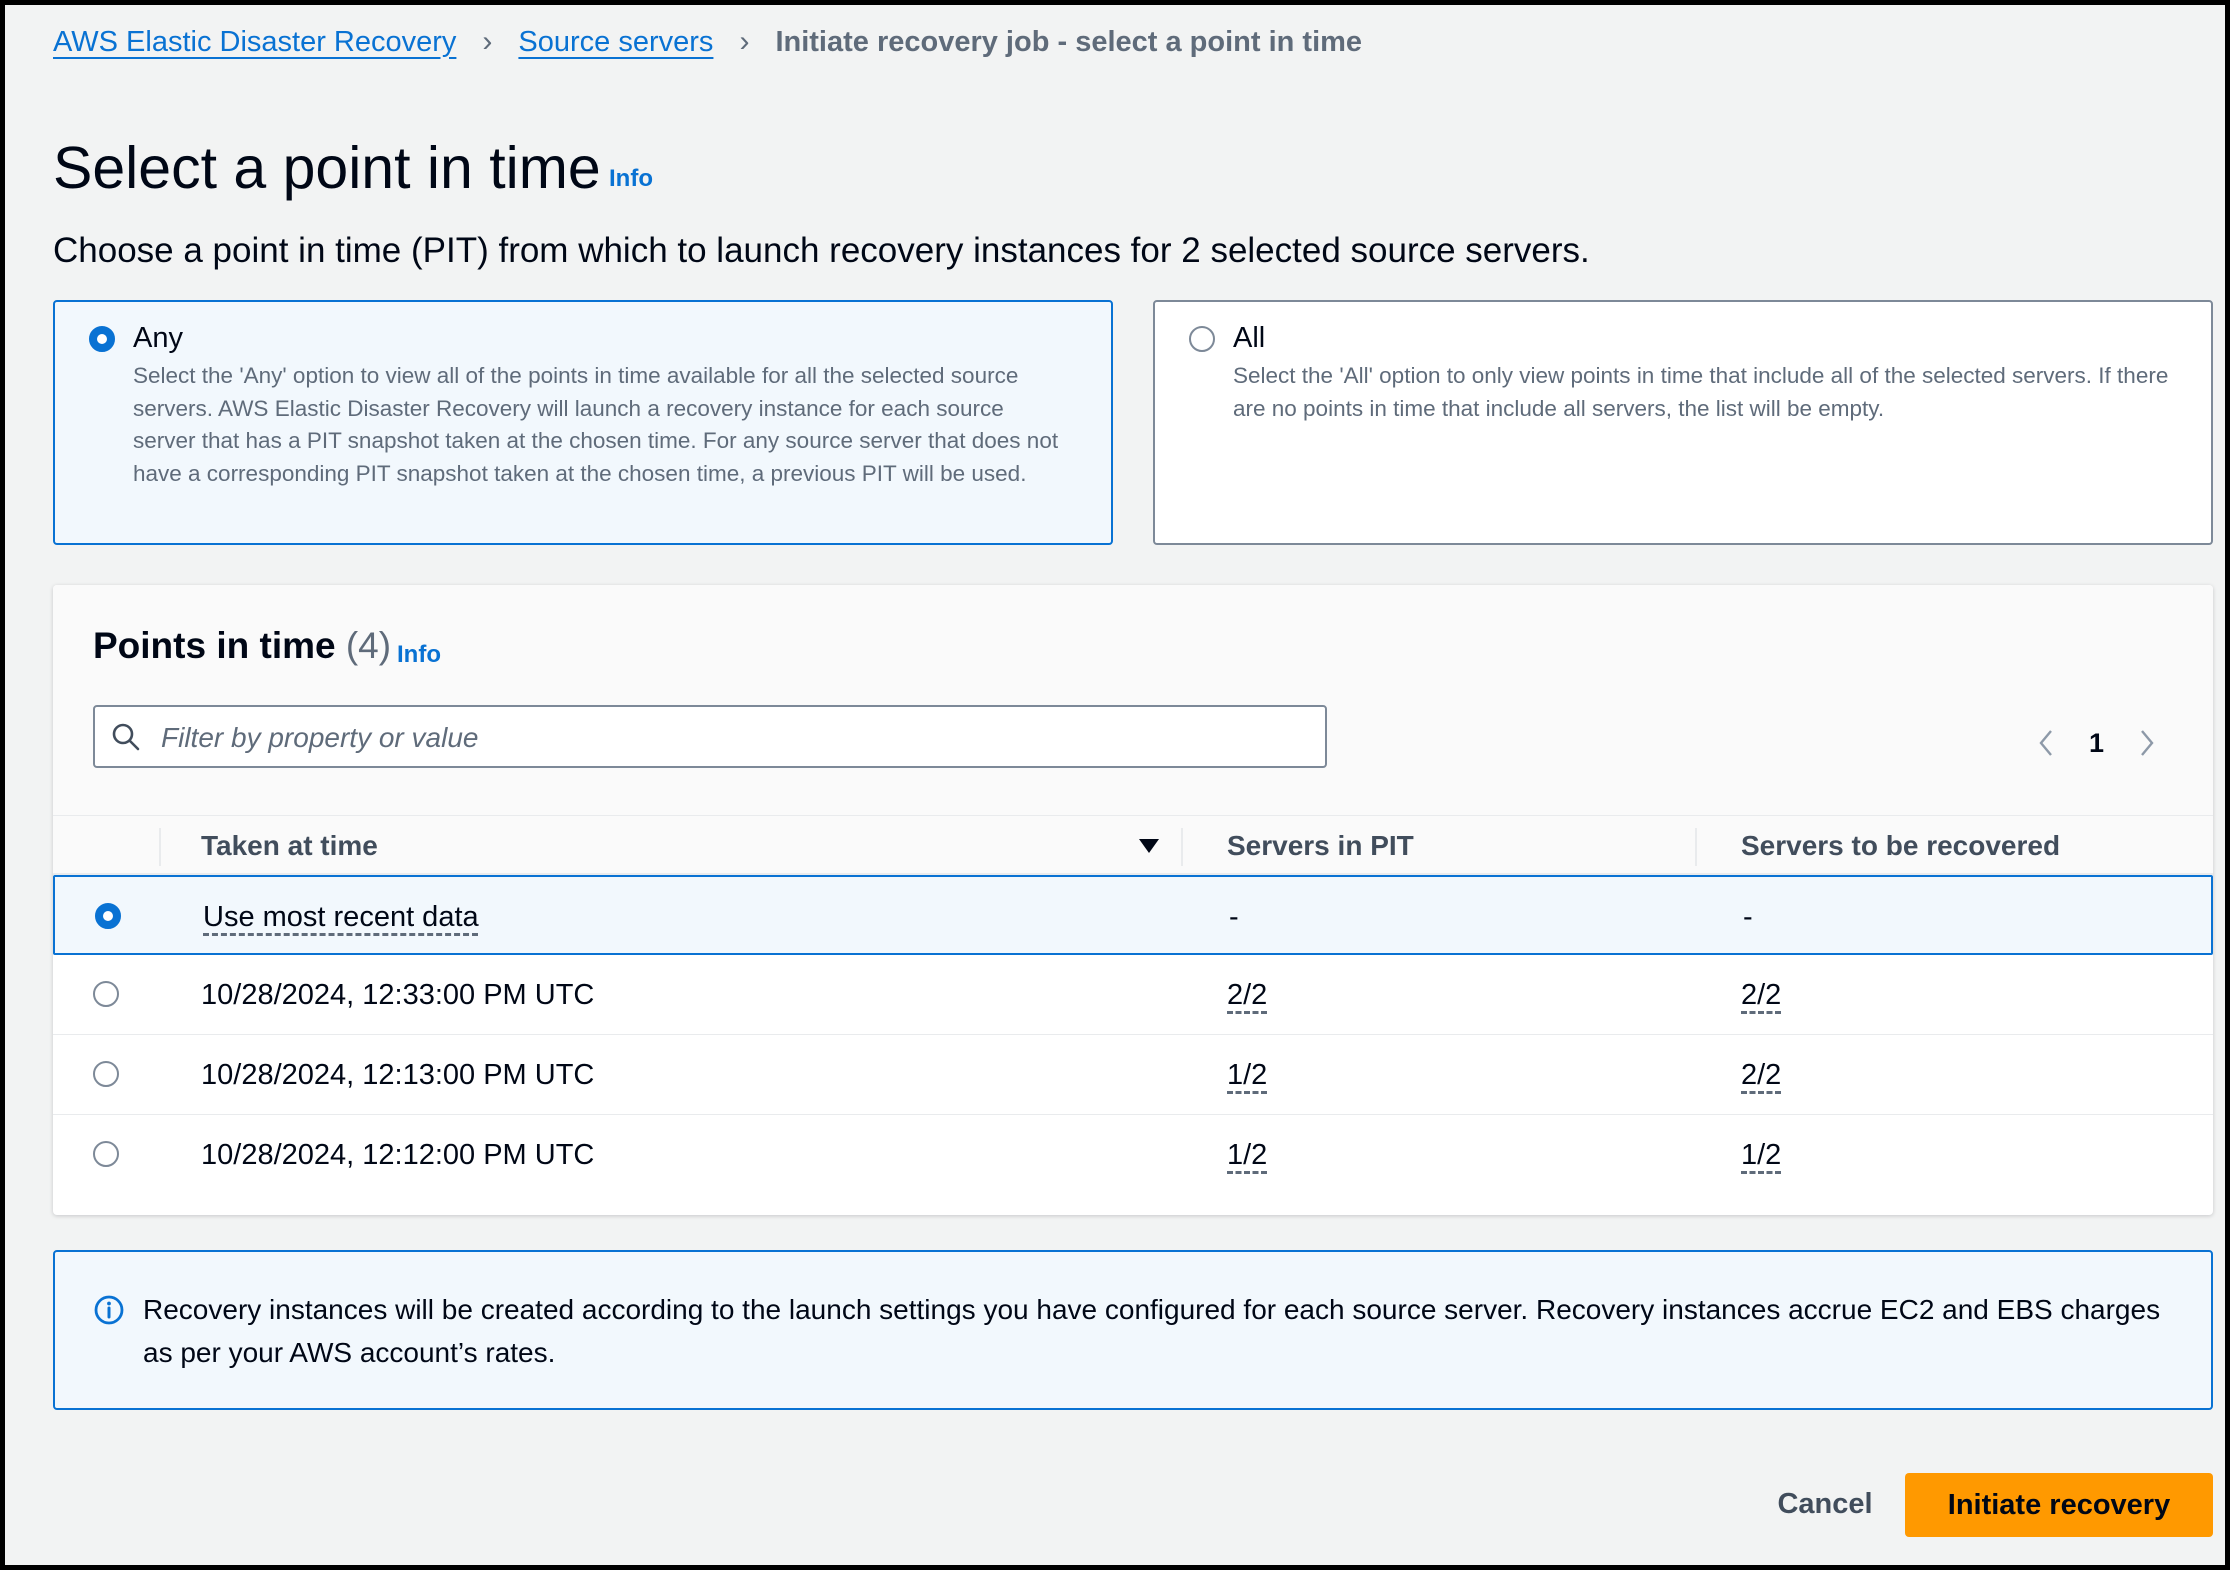 This screenshot has width=2230, height=1570. Describe the element at coordinates (1133, 700) in the screenshot. I see `container-header: Points in time (4) Info 1` at that location.